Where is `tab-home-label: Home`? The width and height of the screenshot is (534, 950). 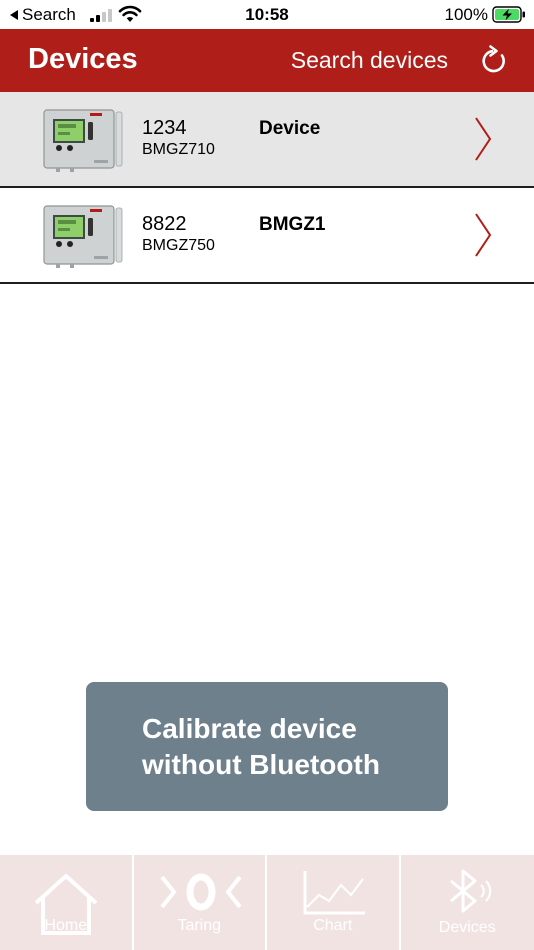 tab-home-label: Home is located at coordinates (66, 925).